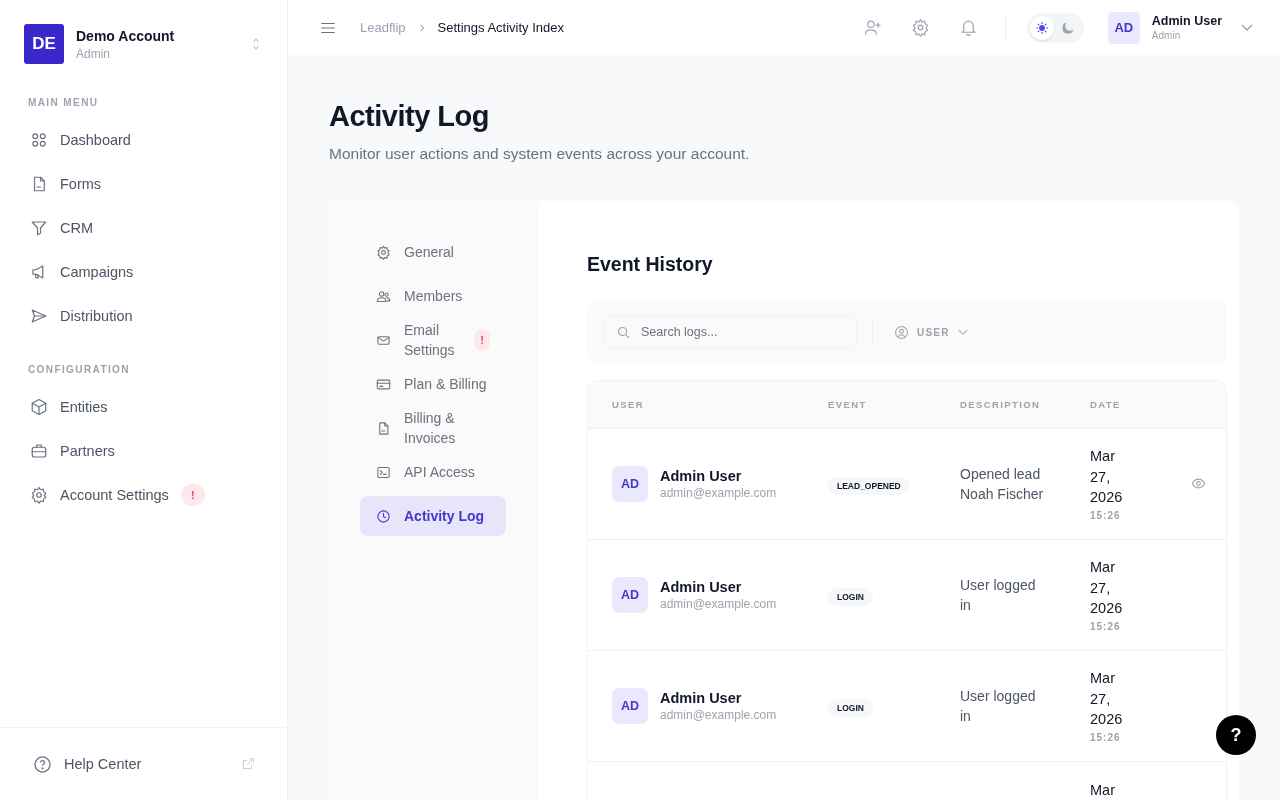 The width and height of the screenshot is (1280, 800). What do you see at coordinates (383, 428) in the screenshot?
I see `document-icon` at bounding box center [383, 428].